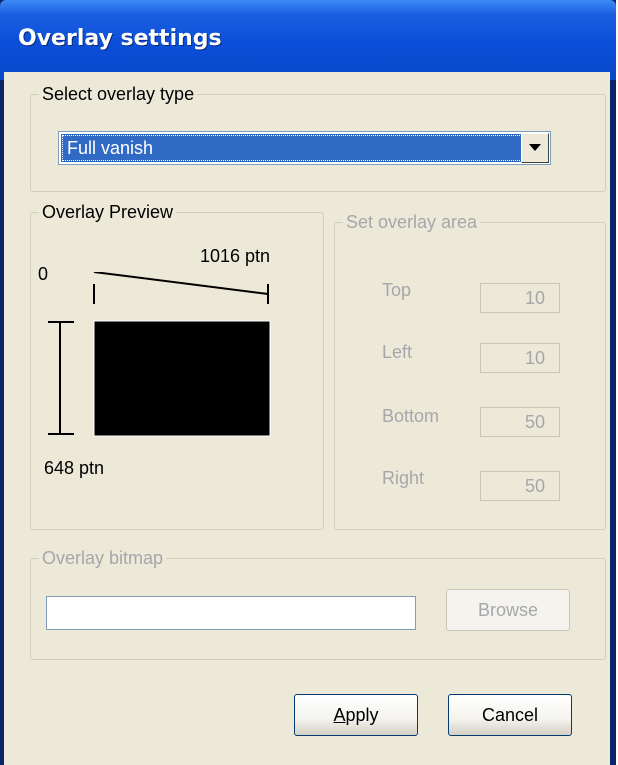  What do you see at coordinates (231, 613) in the screenshot?
I see `bitmap-path-input` at bounding box center [231, 613].